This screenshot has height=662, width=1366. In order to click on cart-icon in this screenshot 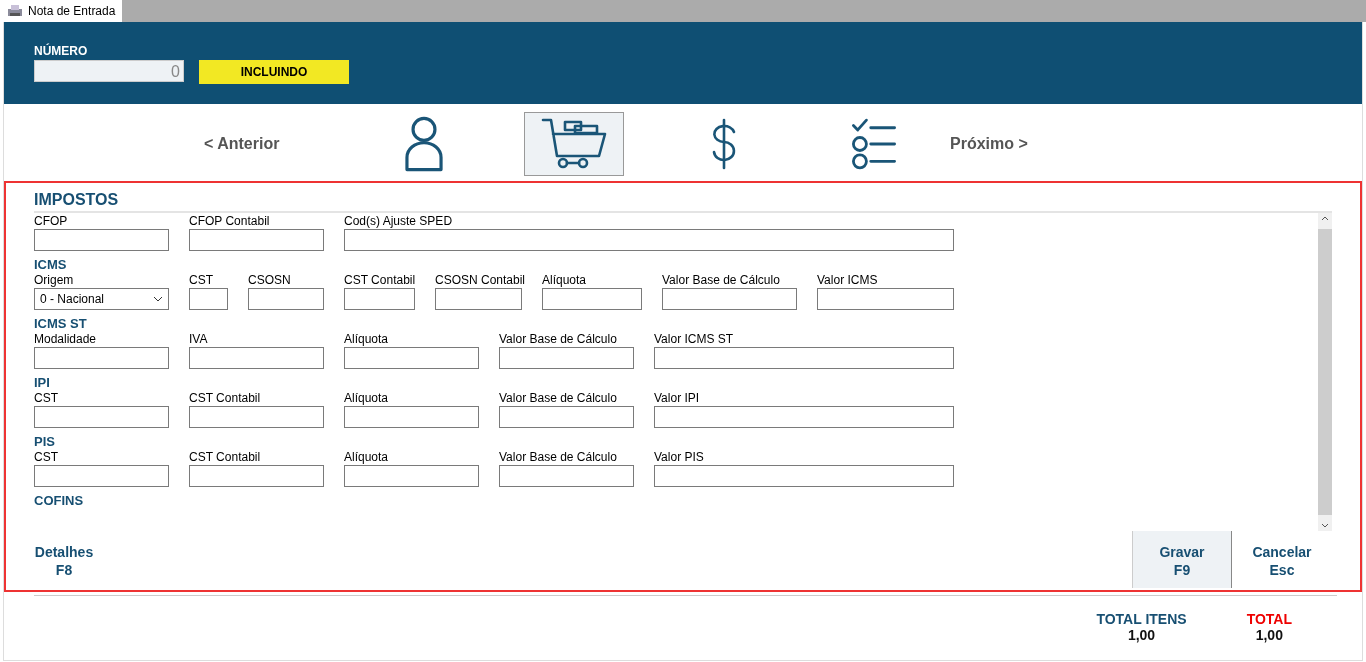, I will do `click(574, 144)`.